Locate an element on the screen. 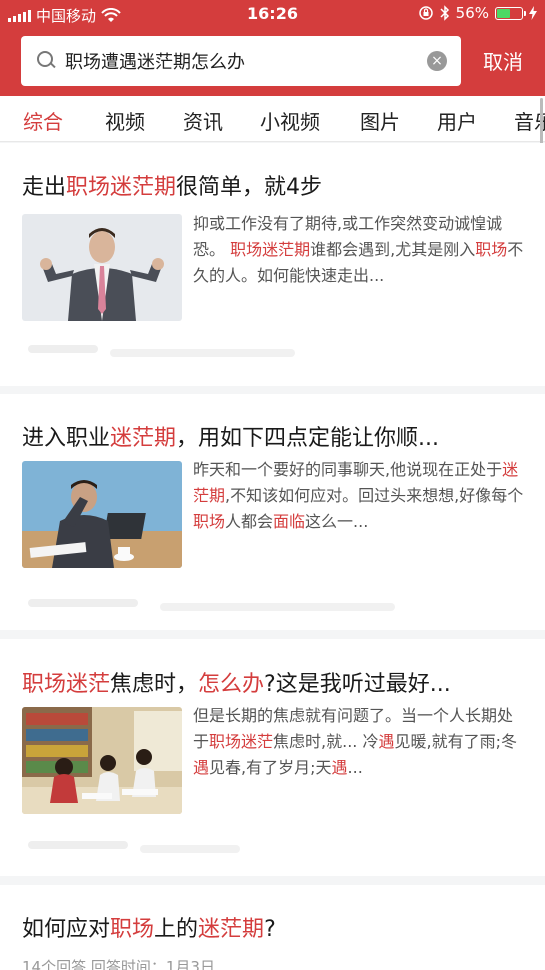  text-segment: ? is located at coordinates (270, 929).